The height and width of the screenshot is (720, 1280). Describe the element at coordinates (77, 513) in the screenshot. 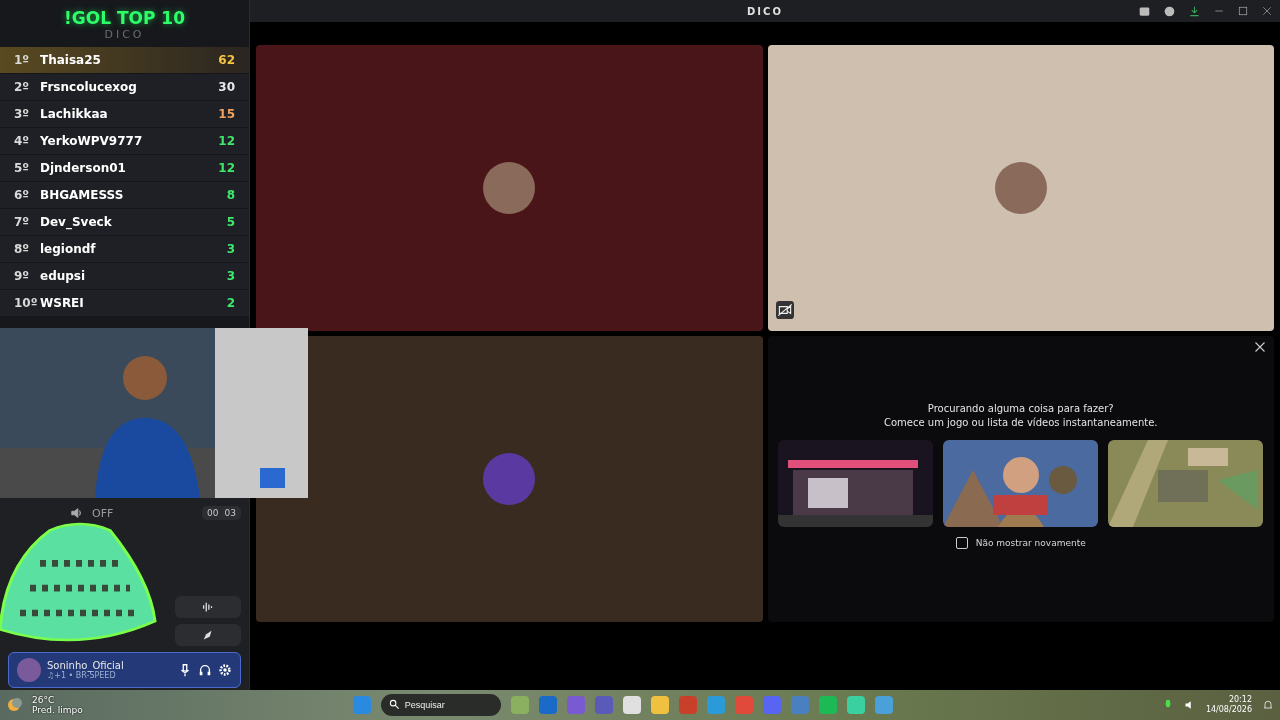

I see `speaker-icon` at that location.